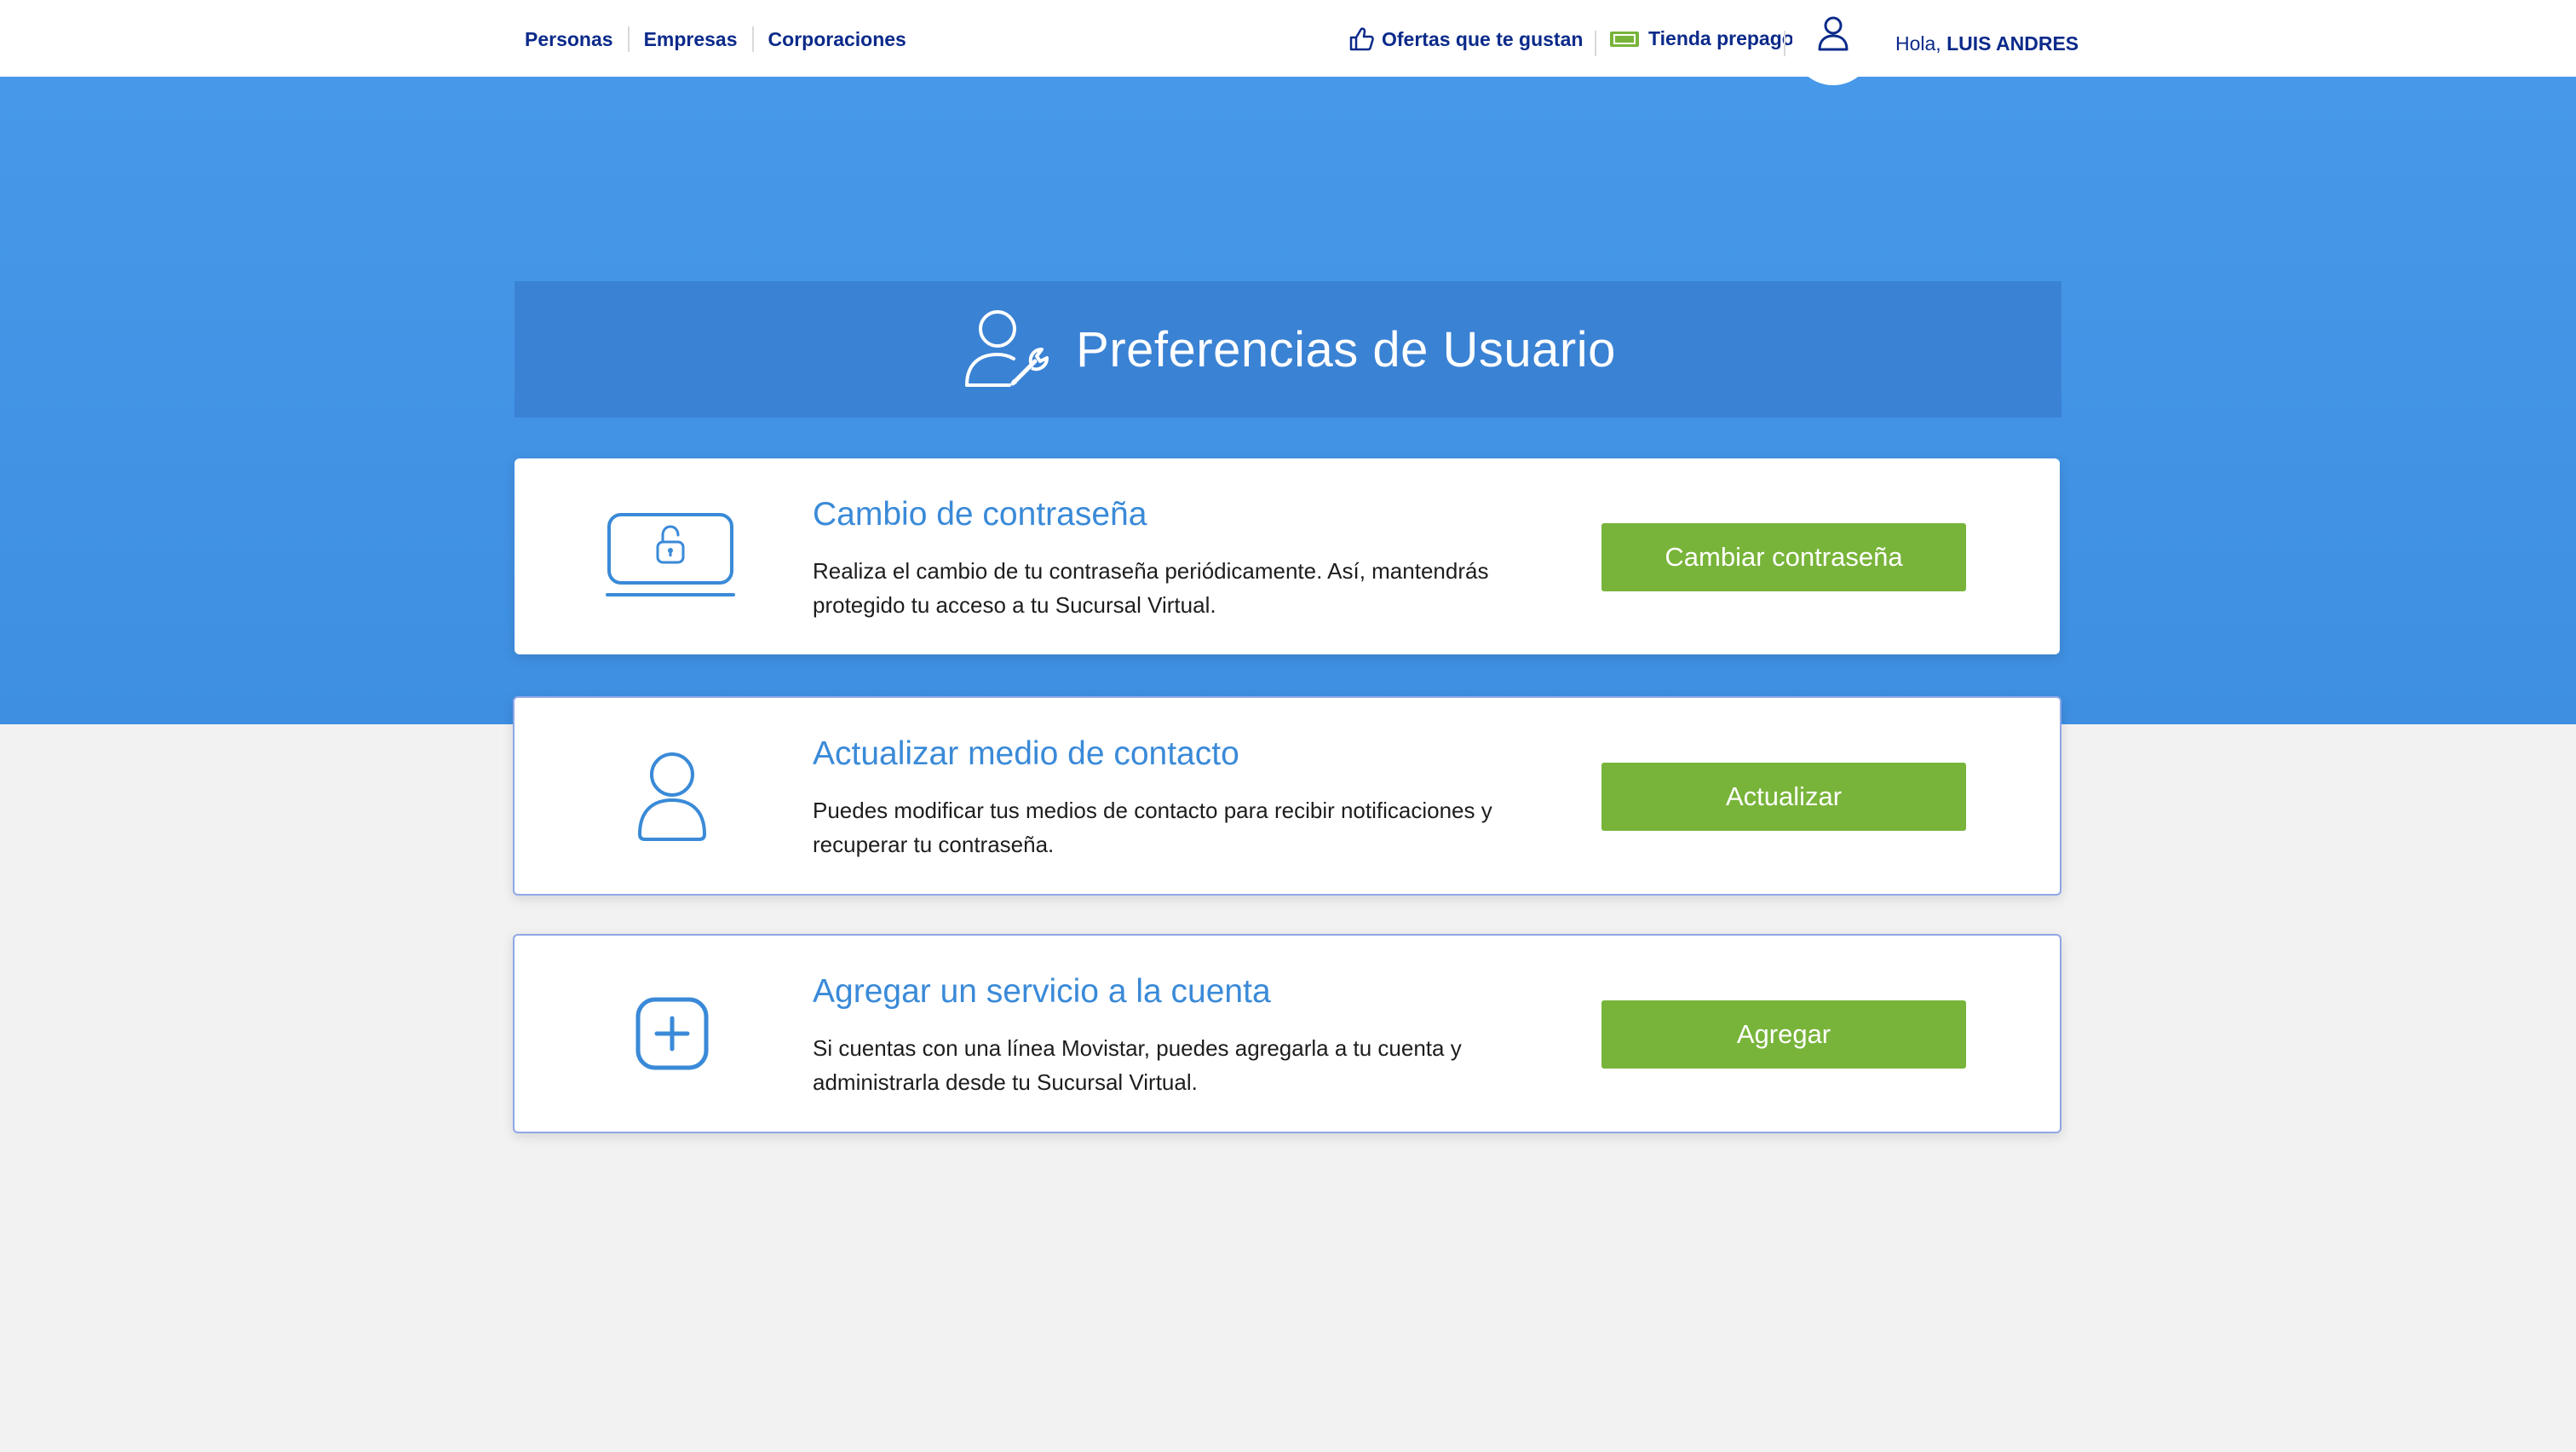 This screenshot has width=2576, height=1452. I want to click on account-menu-button, so click(1833, 42).